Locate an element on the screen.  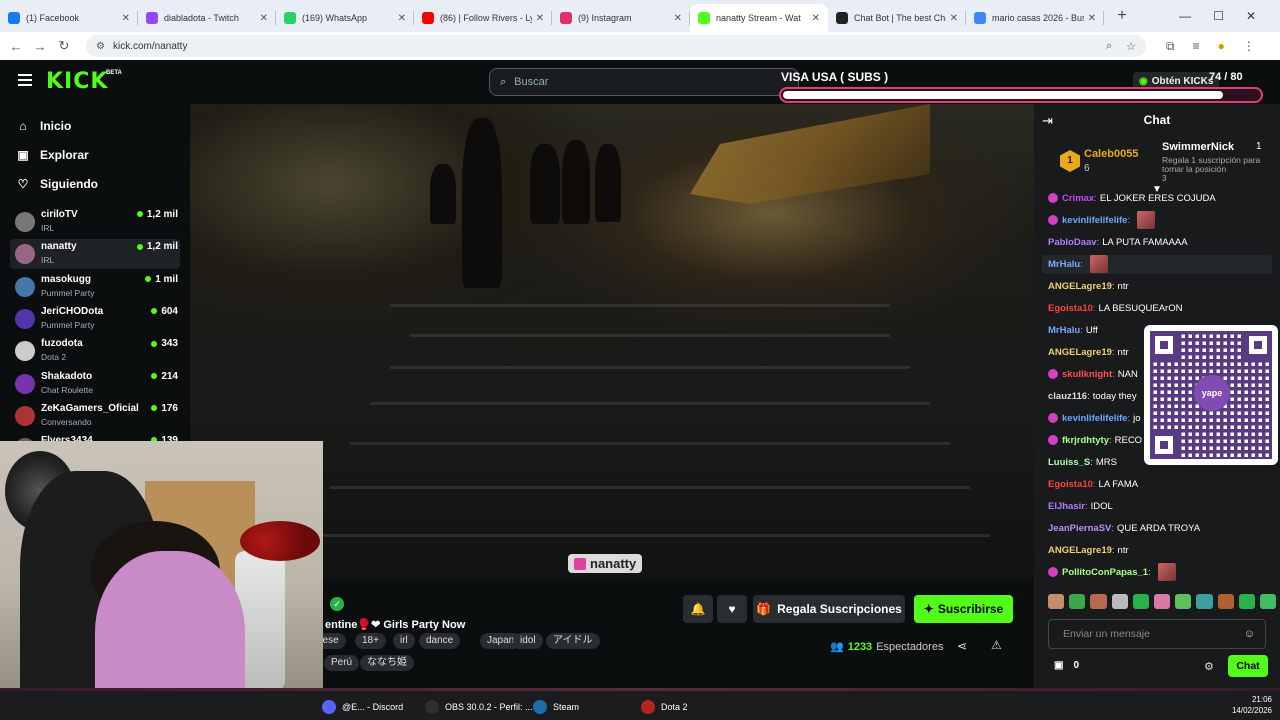
collapse-chat-icon: ⇥ is located at coordinates (1047, 121).